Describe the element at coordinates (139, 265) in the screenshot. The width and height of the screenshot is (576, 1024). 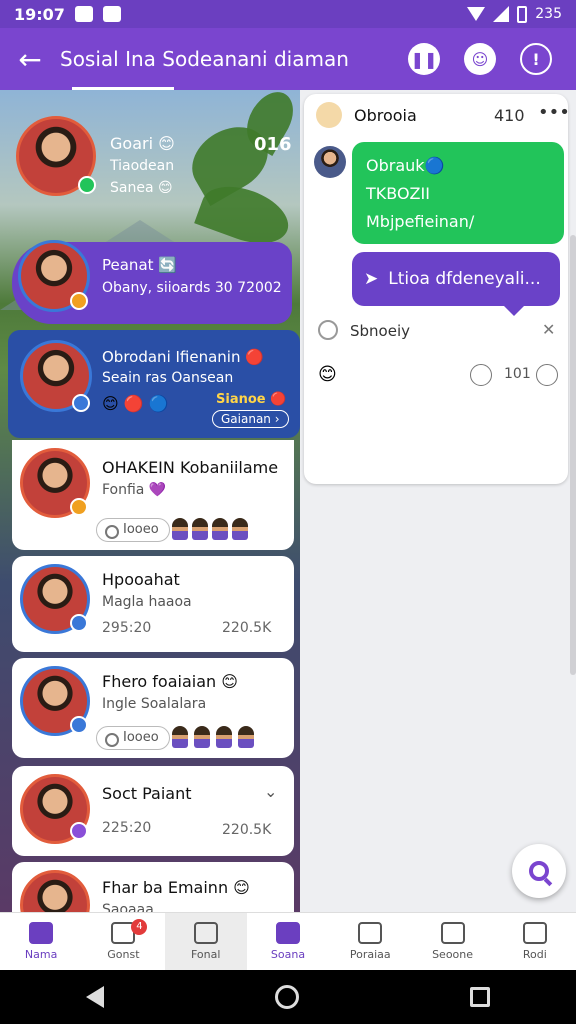
I see `story-name: Peanat 🔄` at that location.